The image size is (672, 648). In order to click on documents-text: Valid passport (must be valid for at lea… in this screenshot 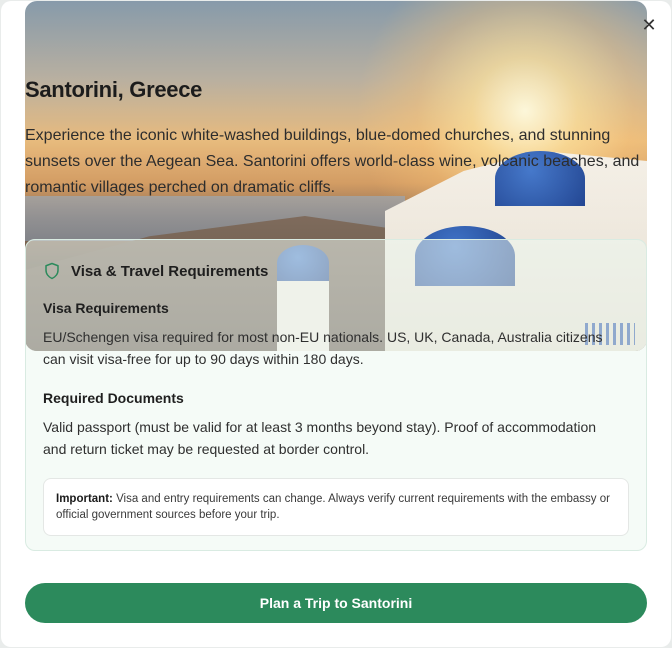, I will do `click(320, 438)`.